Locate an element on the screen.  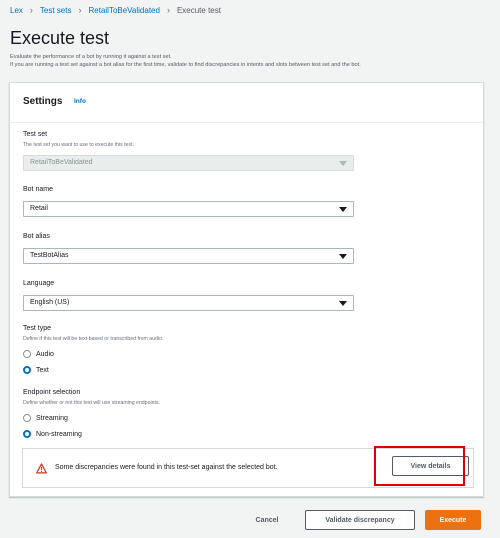
radio-text-control is located at coordinates (27, 370).